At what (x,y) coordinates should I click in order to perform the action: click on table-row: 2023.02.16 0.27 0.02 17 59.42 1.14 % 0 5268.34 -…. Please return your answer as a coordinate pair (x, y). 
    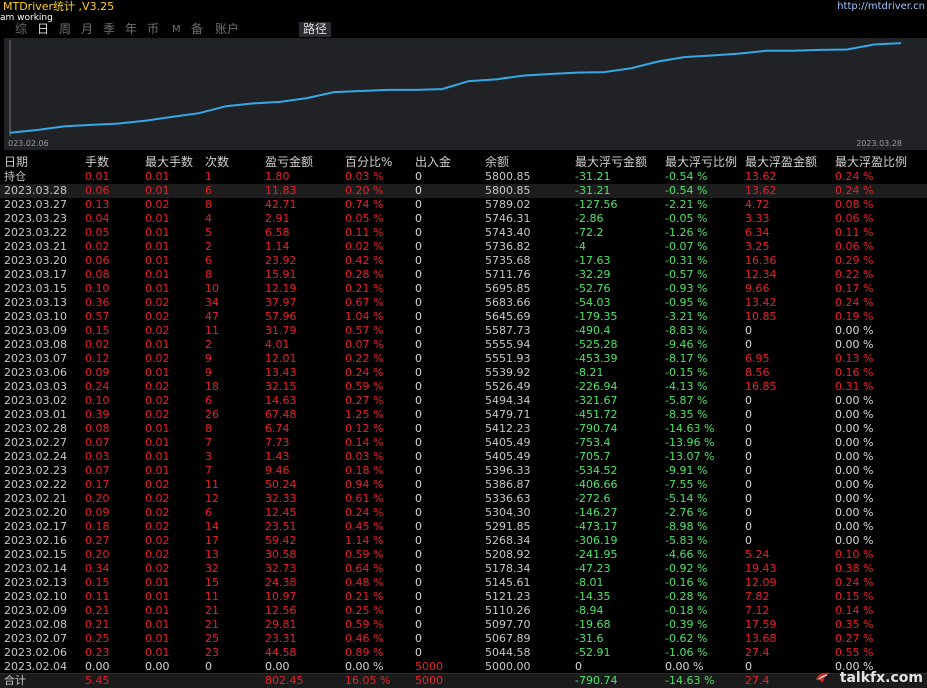
    Looking at the image, I should click on (463, 541).